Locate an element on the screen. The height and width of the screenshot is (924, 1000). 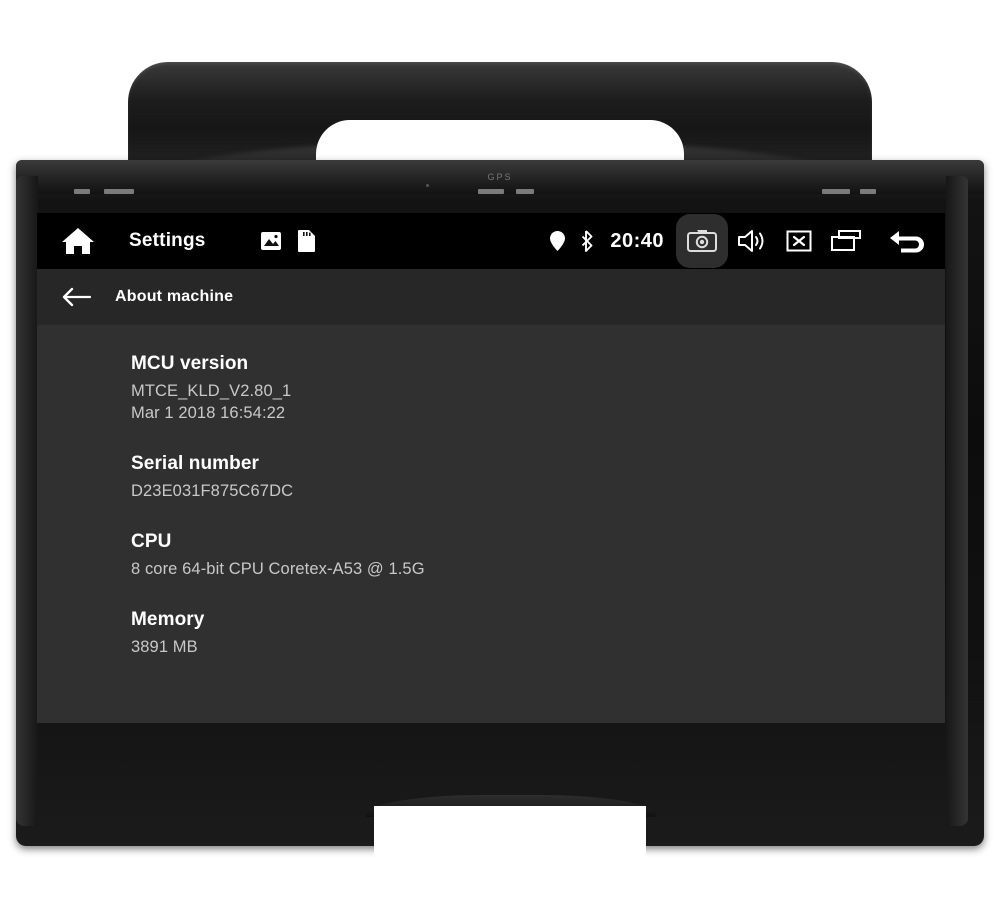
sdcard-button is located at coordinates (306, 241).